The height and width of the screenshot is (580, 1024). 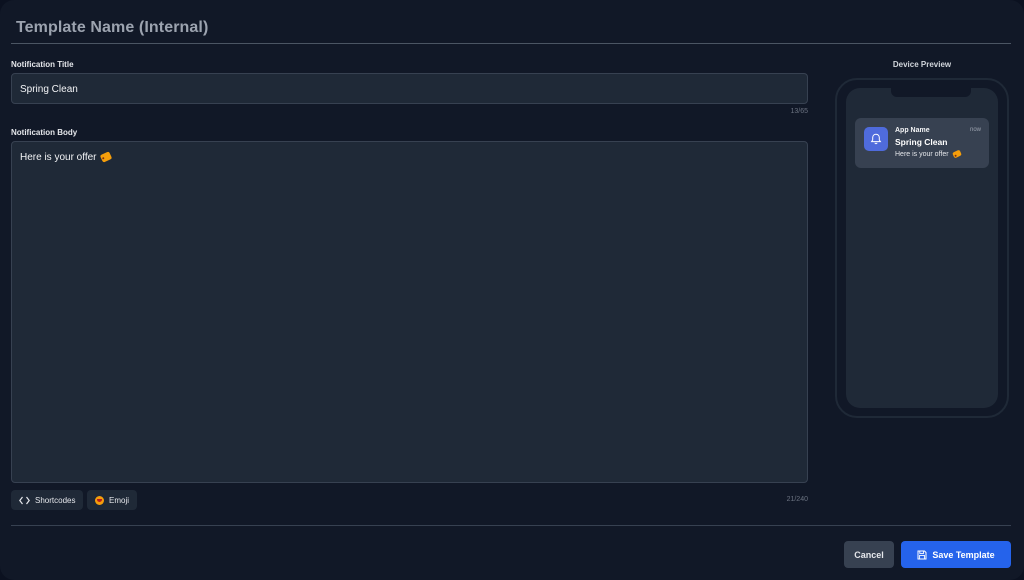 What do you see at coordinates (912, 130) in the screenshot?
I see `preview-app-name: App Name` at bounding box center [912, 130].